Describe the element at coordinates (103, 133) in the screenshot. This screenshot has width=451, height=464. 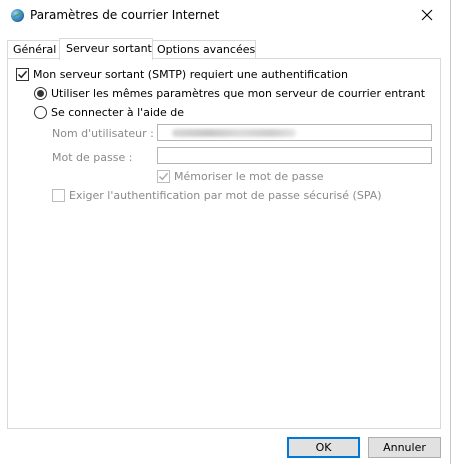
I see `username-label: Nom d'utilisateur :` at that location.